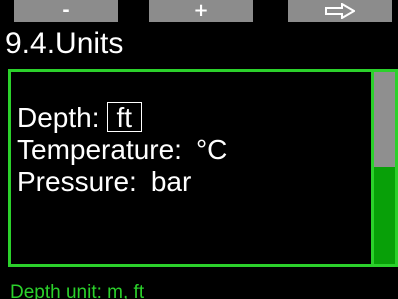 The image size is (398, 299). I want to click on increase-button: +, so click(201, 11).